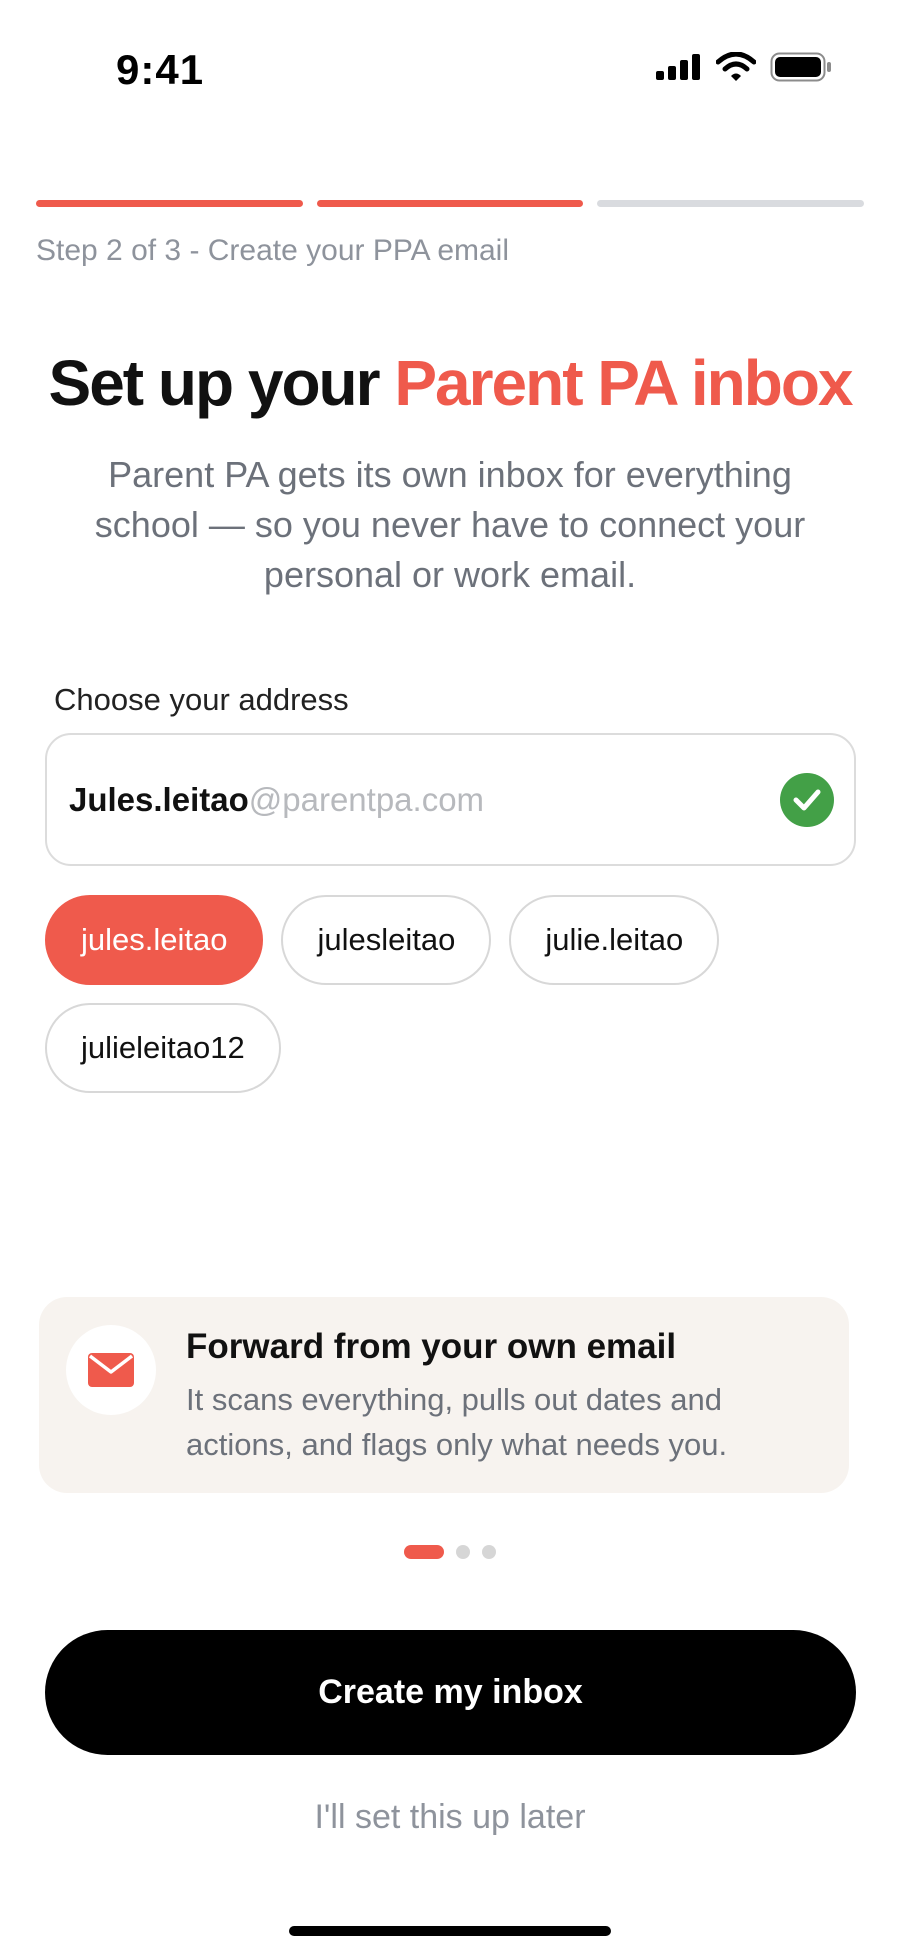  I want to click on title-text: Set up your, so click(221, 383).